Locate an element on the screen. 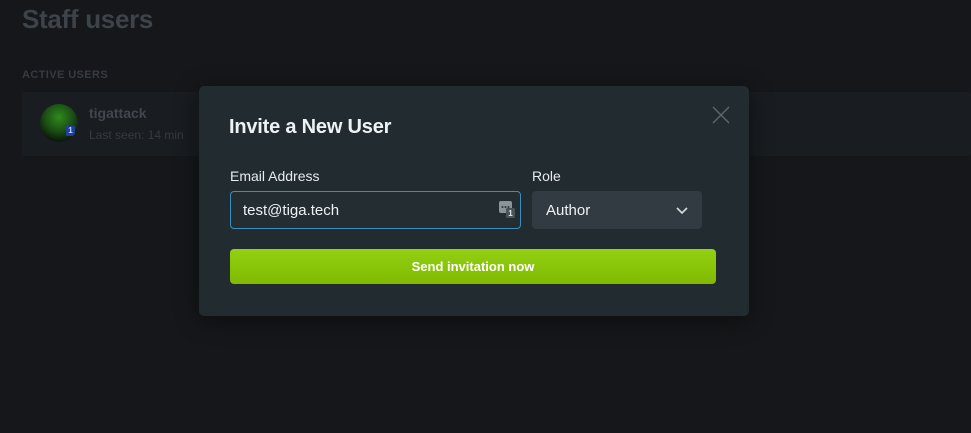  password-manager-icon: 1 is located at coordinates (507, 209).